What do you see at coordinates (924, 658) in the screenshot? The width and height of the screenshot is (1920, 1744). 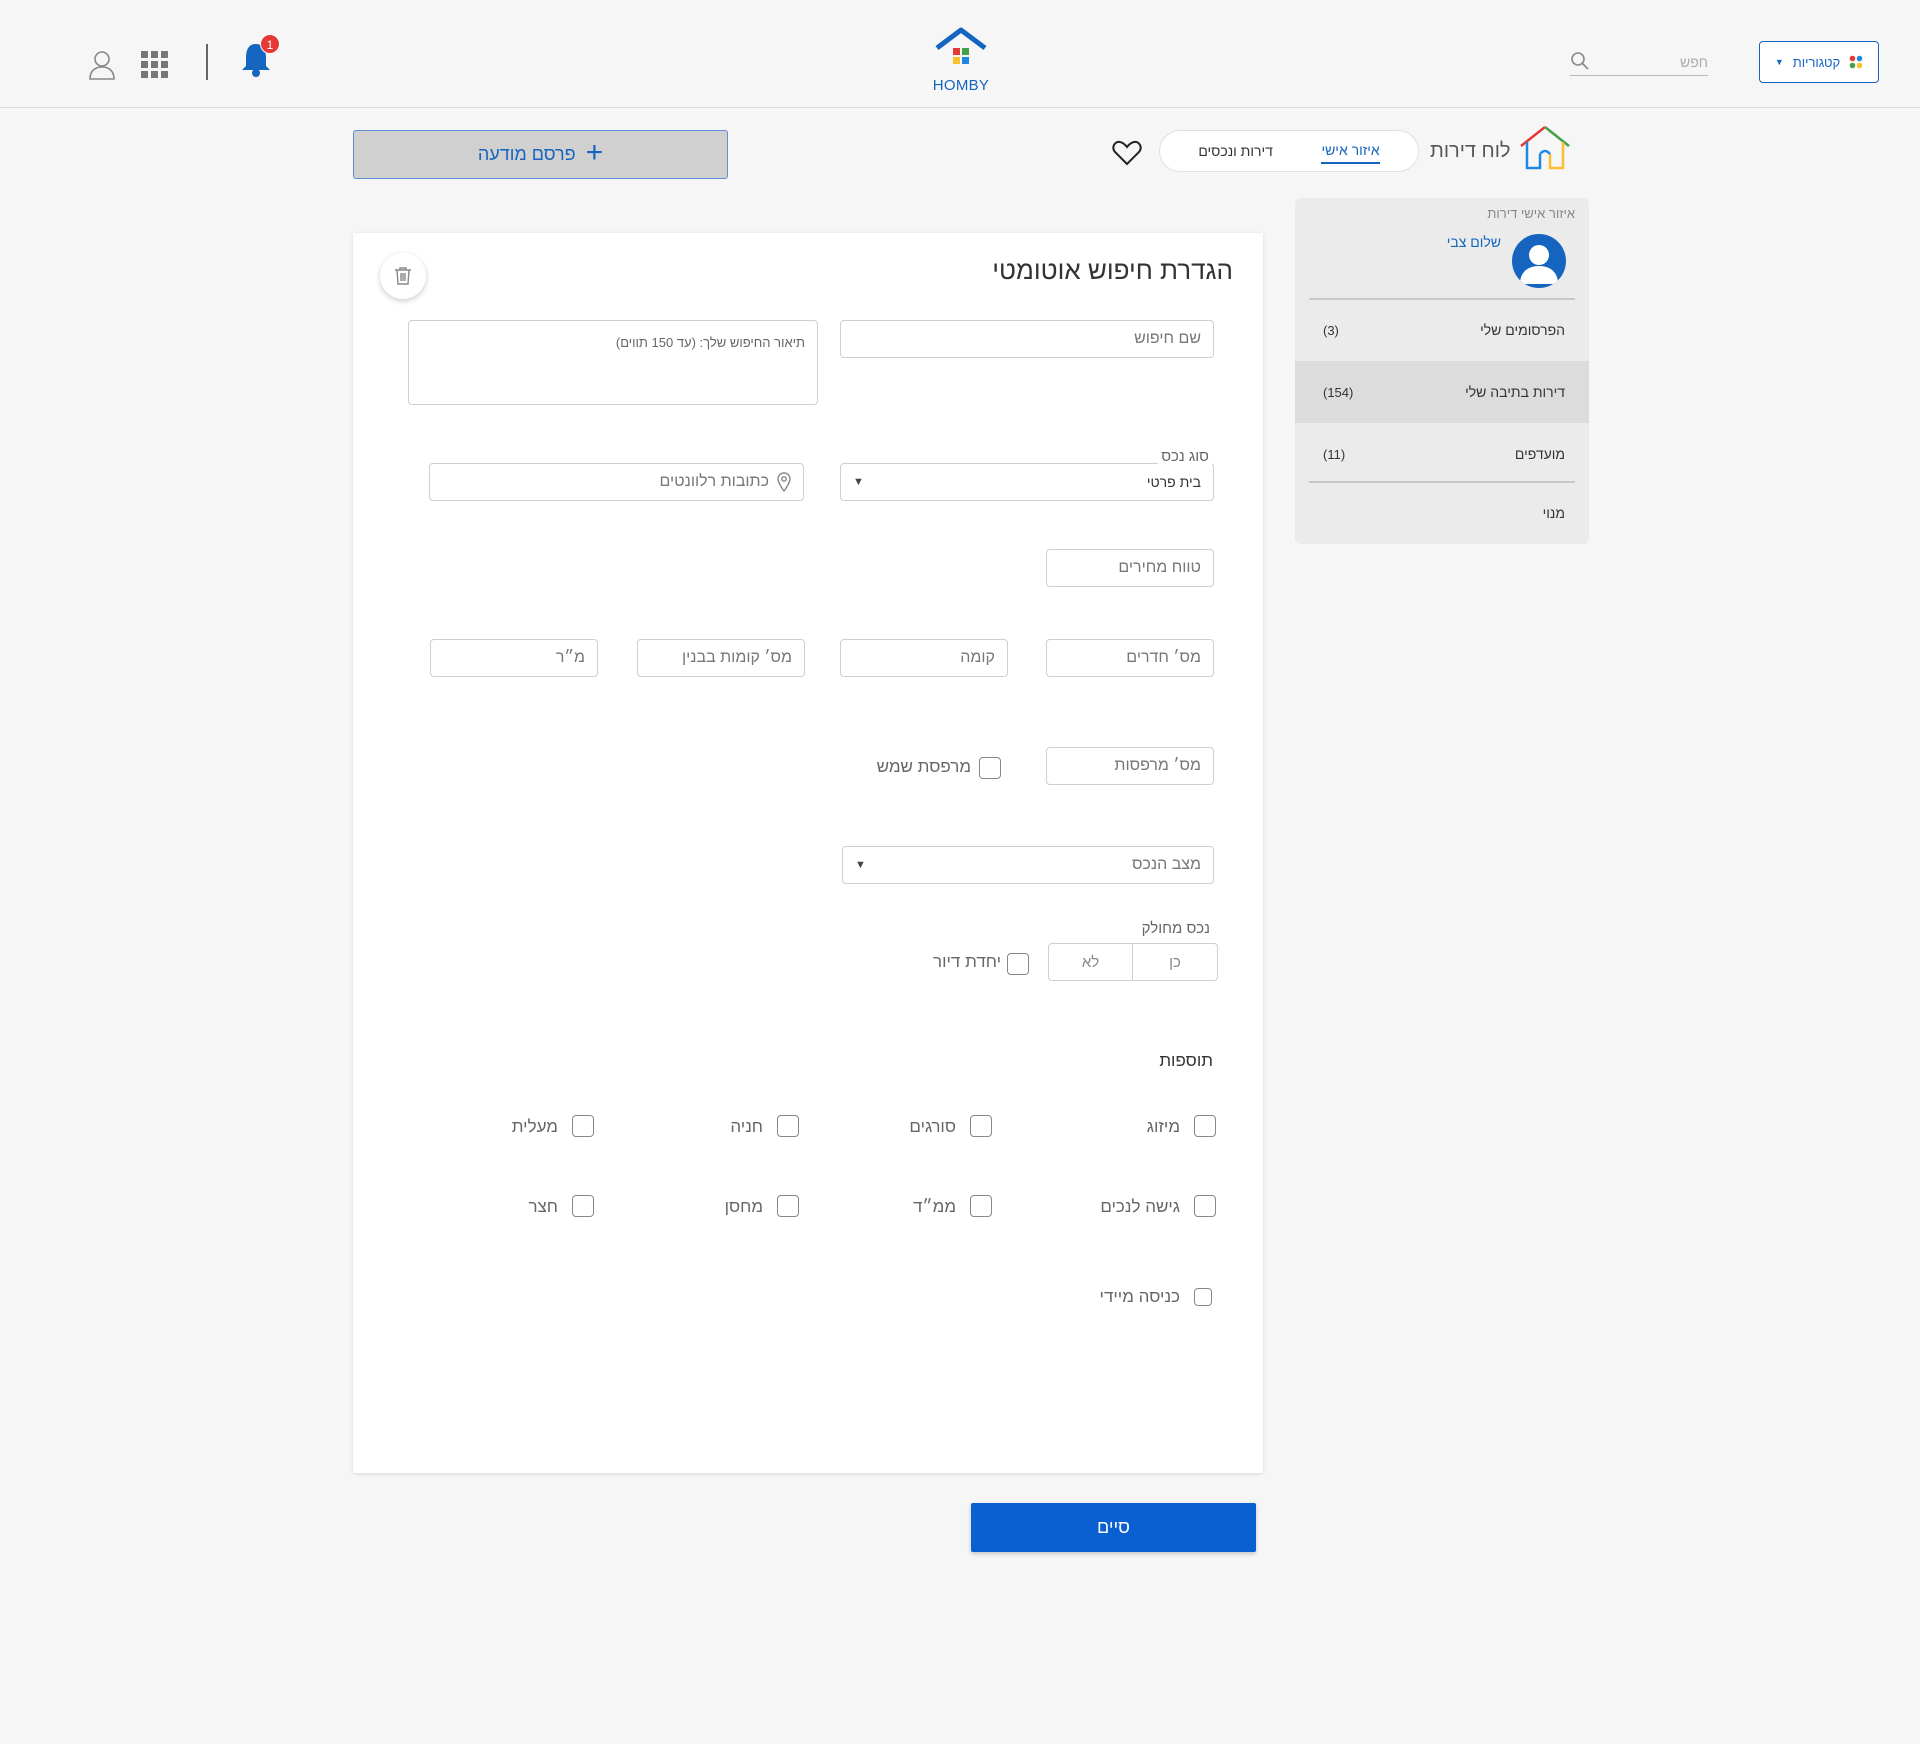 I see `floor-field: קומה` at bounding box center [924, 658].